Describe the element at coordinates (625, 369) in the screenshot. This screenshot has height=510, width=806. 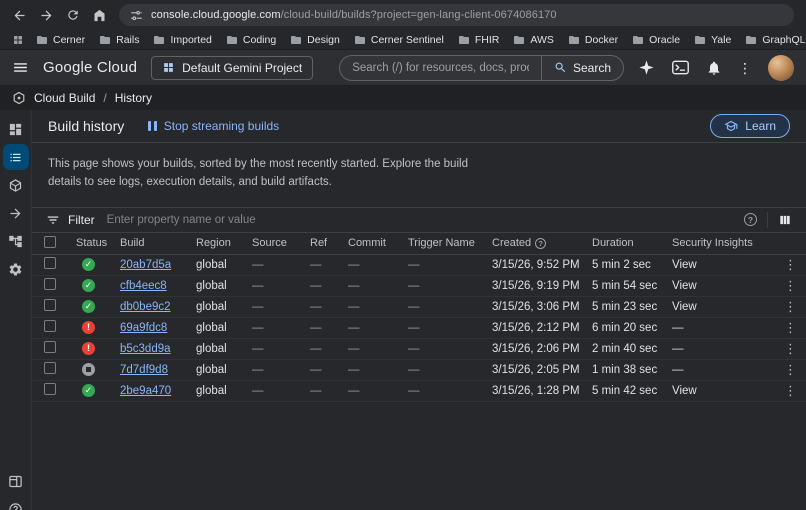
I see `duration-cell: 1 min 38 sec` at that location.